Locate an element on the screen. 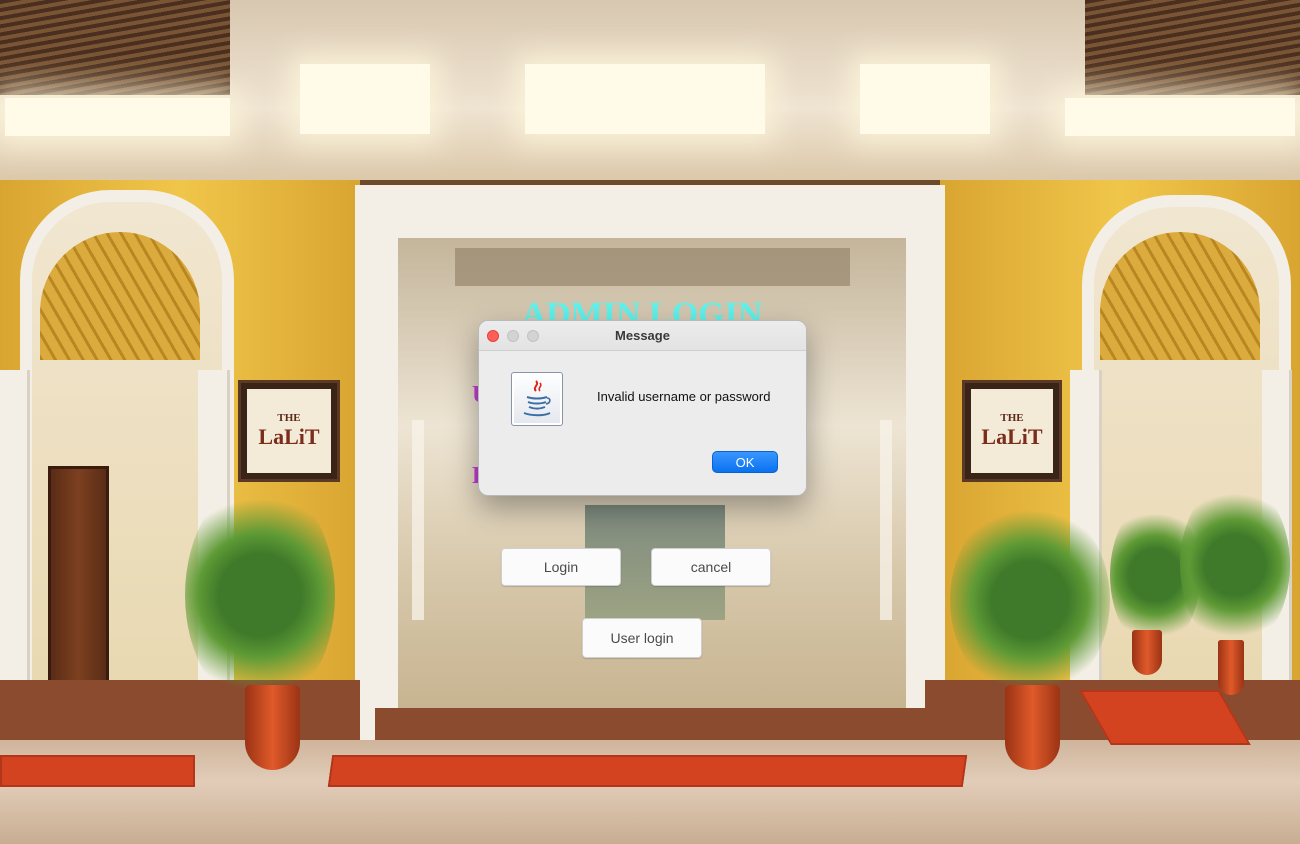  message-dialog: Message Invalid username or password OK is located at coordinates (642, 408).